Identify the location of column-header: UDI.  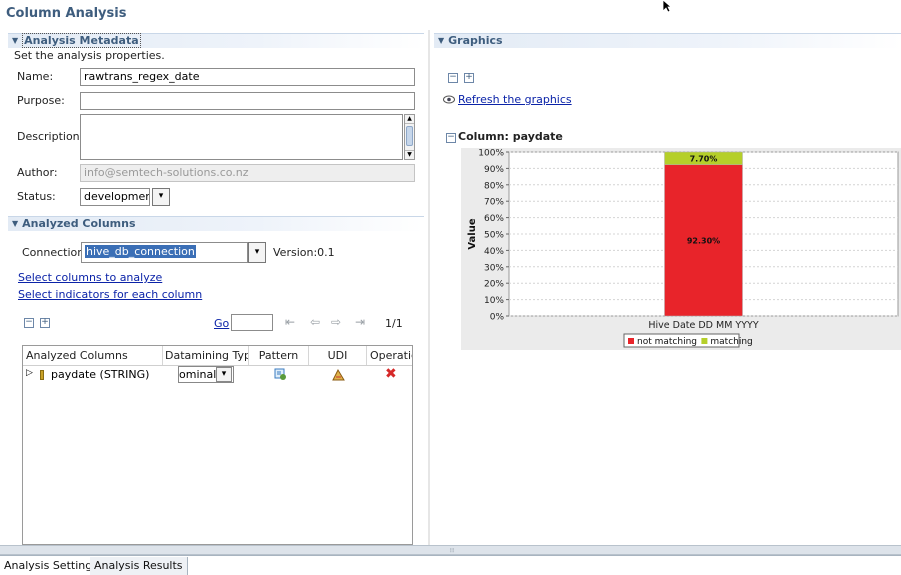
(338, 355).